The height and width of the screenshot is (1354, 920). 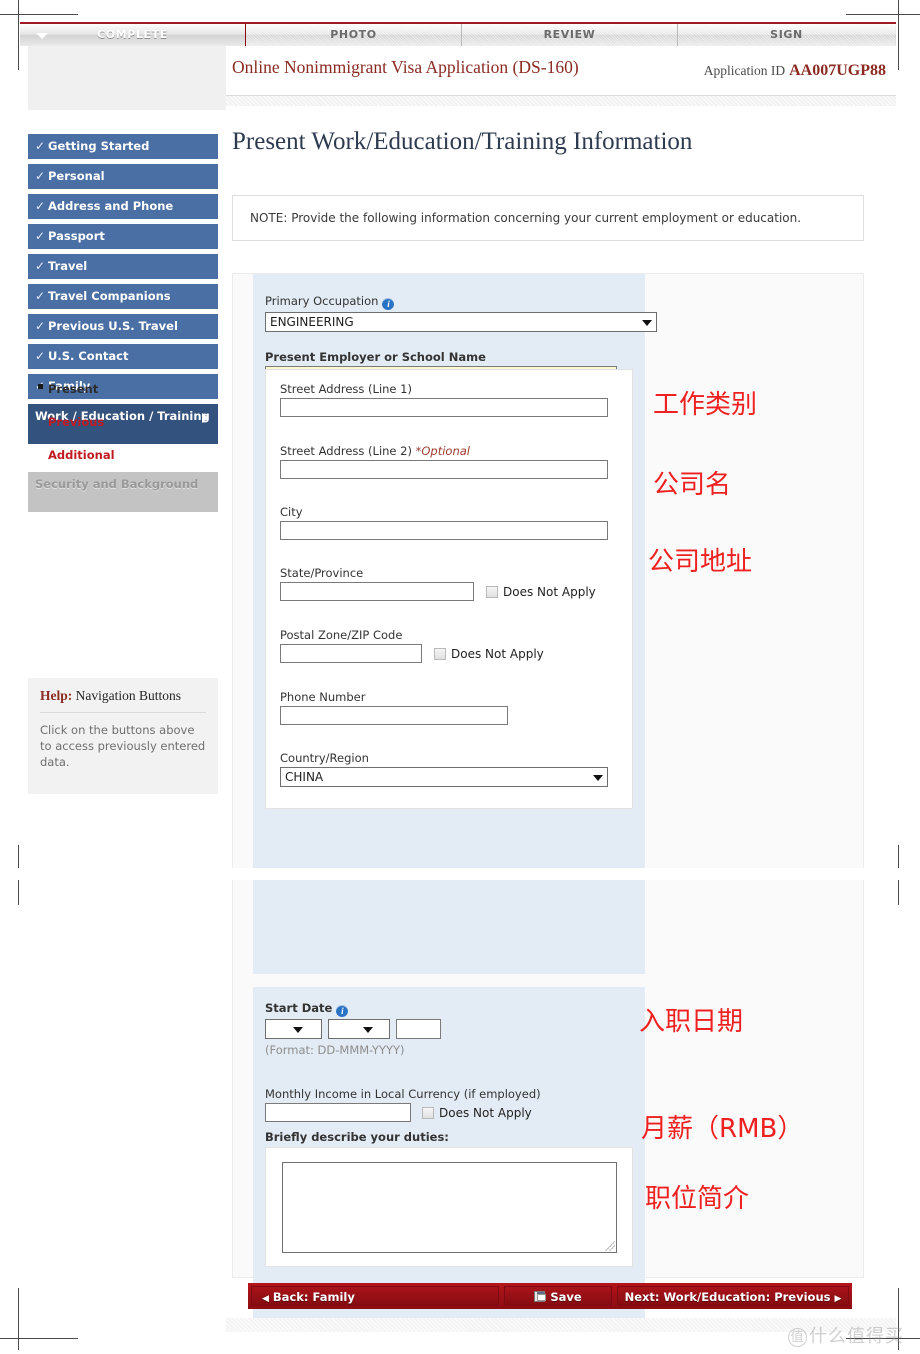 What do you see at coordinates (338, 1112) in the screenshot?
I see `monthly-income-input` at bounding box center [338, 1112].